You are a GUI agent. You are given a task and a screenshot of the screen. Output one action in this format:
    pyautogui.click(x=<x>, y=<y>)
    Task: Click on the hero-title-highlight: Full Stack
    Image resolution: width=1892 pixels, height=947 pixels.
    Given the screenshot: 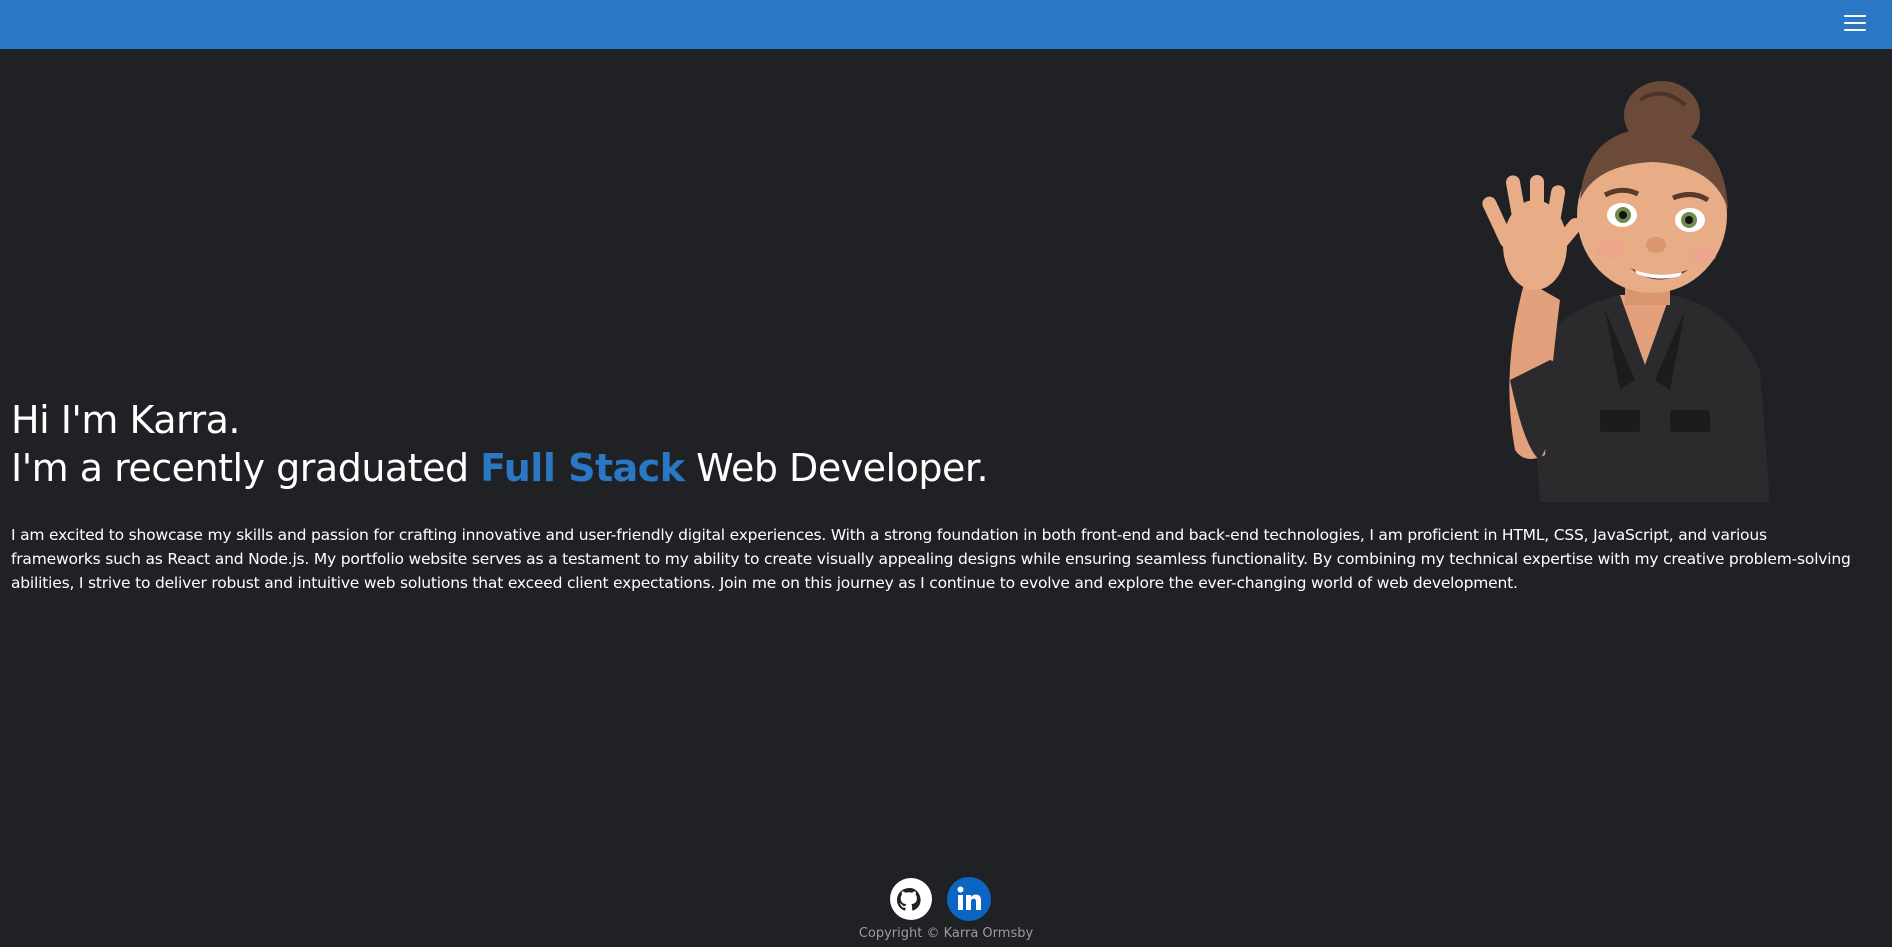 What is the action you would take?
    pyautogui.click(x=582, y=468)
    